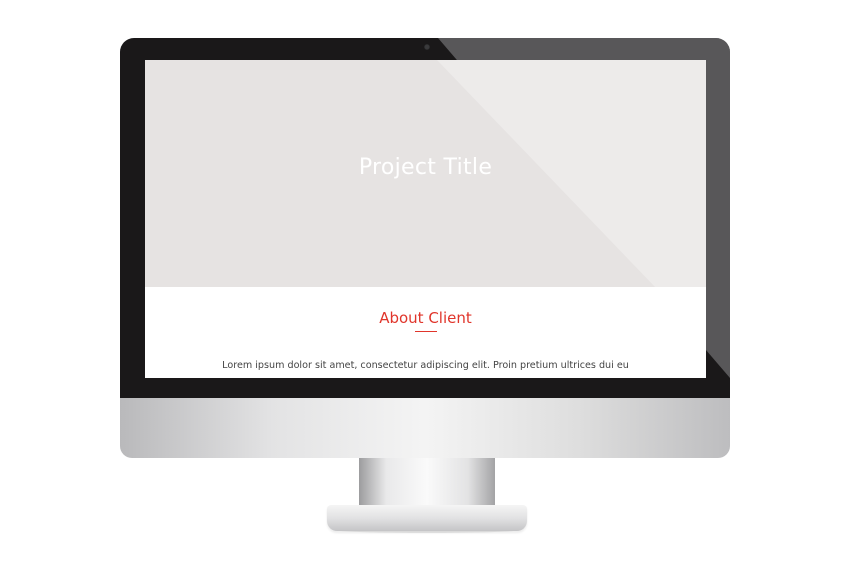  Describe the element at coordinates (426, 331) in the screenshot. I see `heading-underline` at that location.